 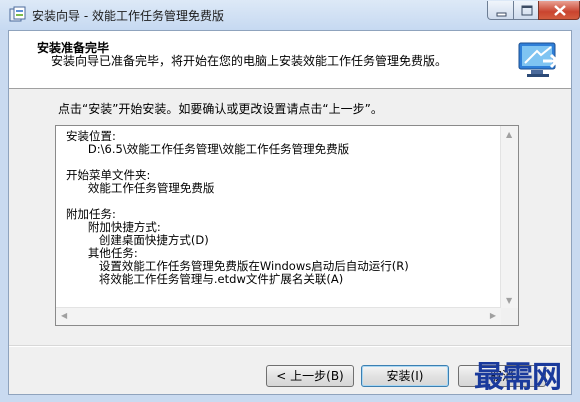 What do you see at coordinates (538, 59) in the screenshot?
I see `setup-computer-icon` at bounding box center [538, 59].